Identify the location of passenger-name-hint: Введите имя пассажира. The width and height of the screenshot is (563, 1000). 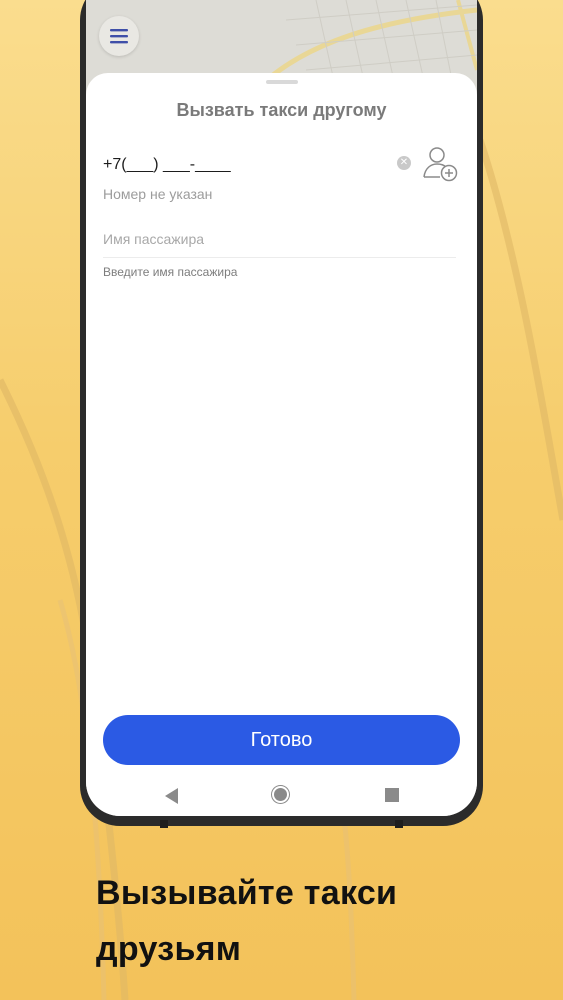
(170, 272).